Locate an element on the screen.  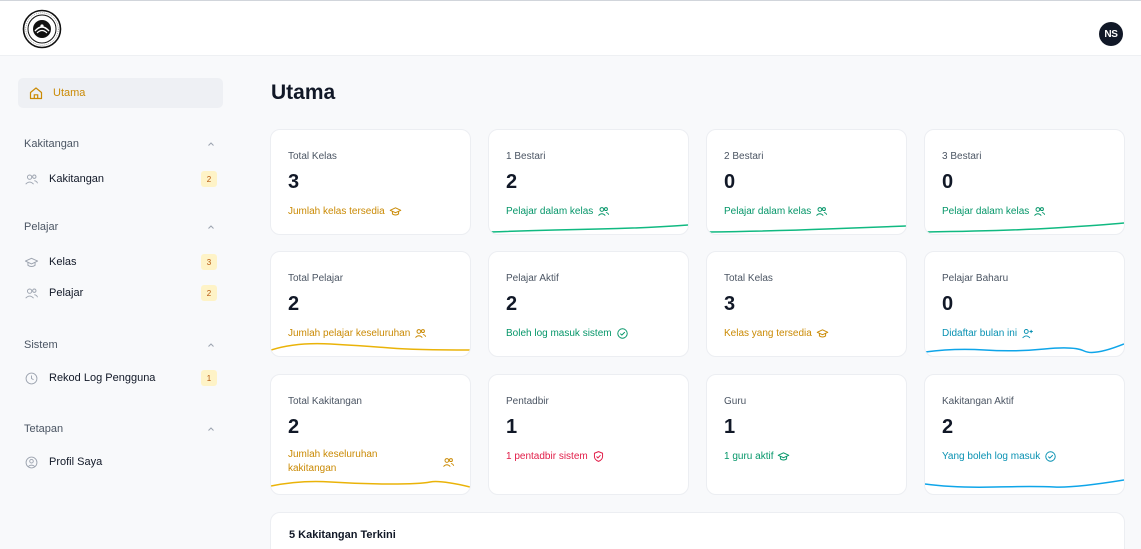
stat-card-kakitangan-aktif: Kakitangan Aktif 2 Yang boleh log masuk is located at coordinates (1024, 434).